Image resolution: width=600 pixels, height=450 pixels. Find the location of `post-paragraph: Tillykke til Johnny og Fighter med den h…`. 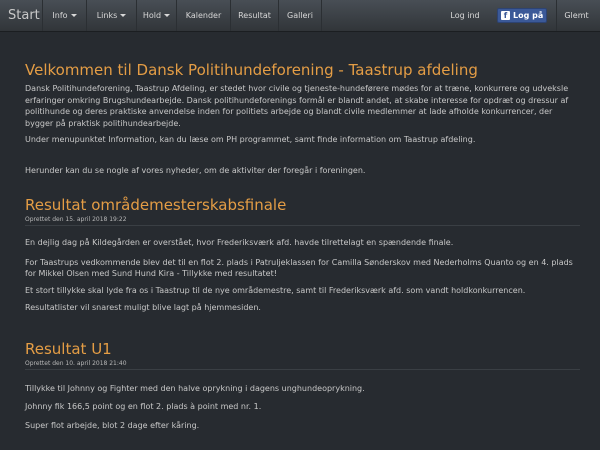

post-paragraph: Tillykke til Johnny og Fighter med den h… is located at coordinates (195, 388).